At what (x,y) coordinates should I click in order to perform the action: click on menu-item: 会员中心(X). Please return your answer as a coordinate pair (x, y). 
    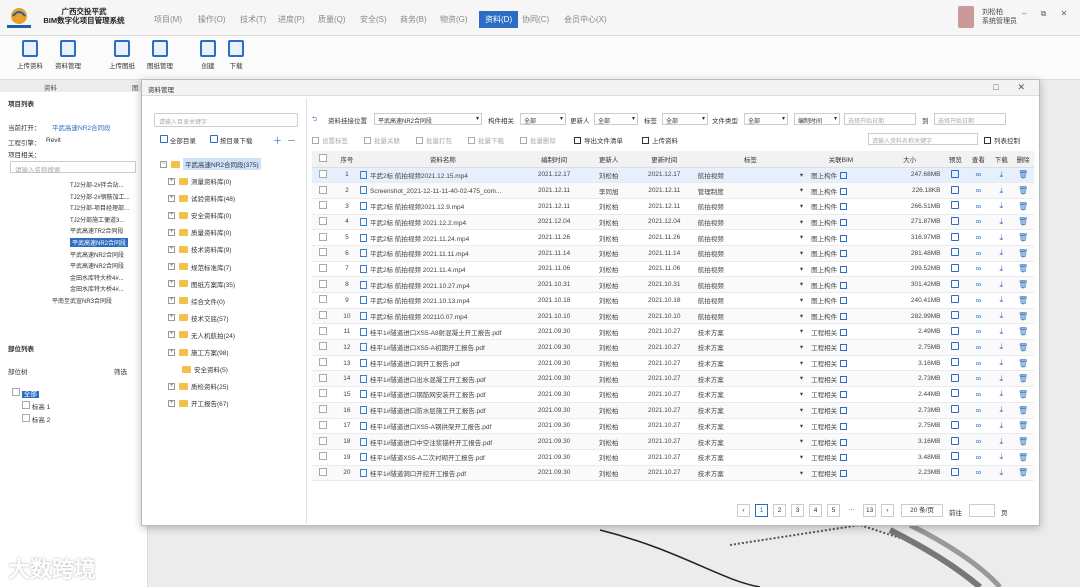
    Looking at the image, I should click on (585, 19).